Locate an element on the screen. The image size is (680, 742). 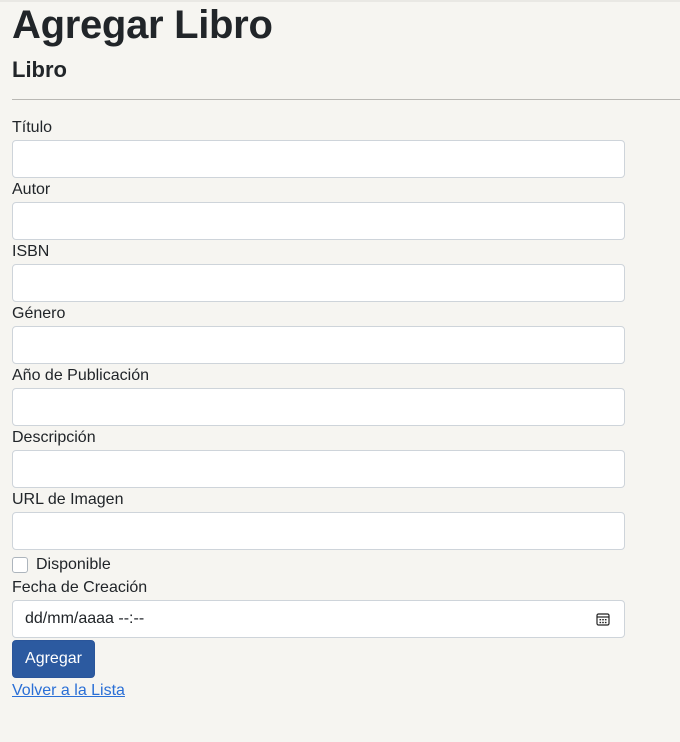
field-anio-publicacion: Año de Publicación is located at coordinates (318, 397).